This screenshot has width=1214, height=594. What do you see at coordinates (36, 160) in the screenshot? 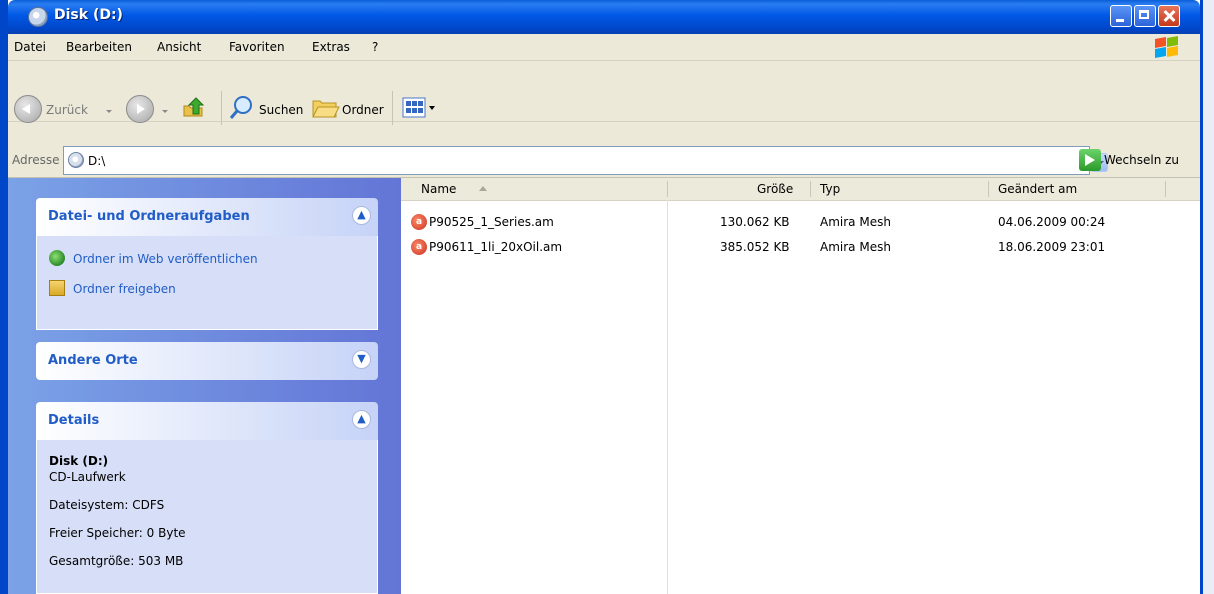
I see `address-label: Adresse` at bounding box center [36, 160].